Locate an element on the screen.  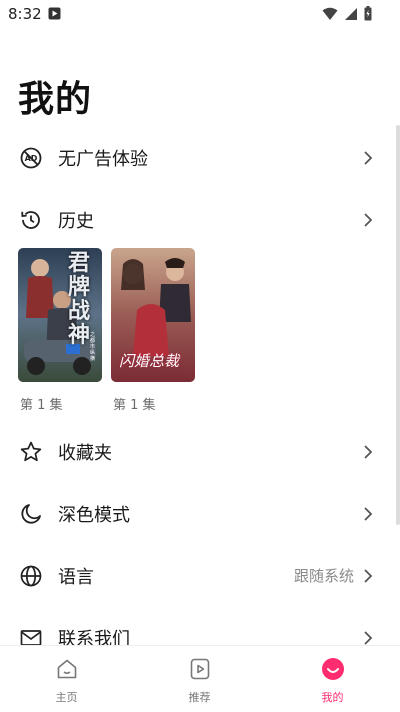
status-icons is located at coordinates (347, 13).